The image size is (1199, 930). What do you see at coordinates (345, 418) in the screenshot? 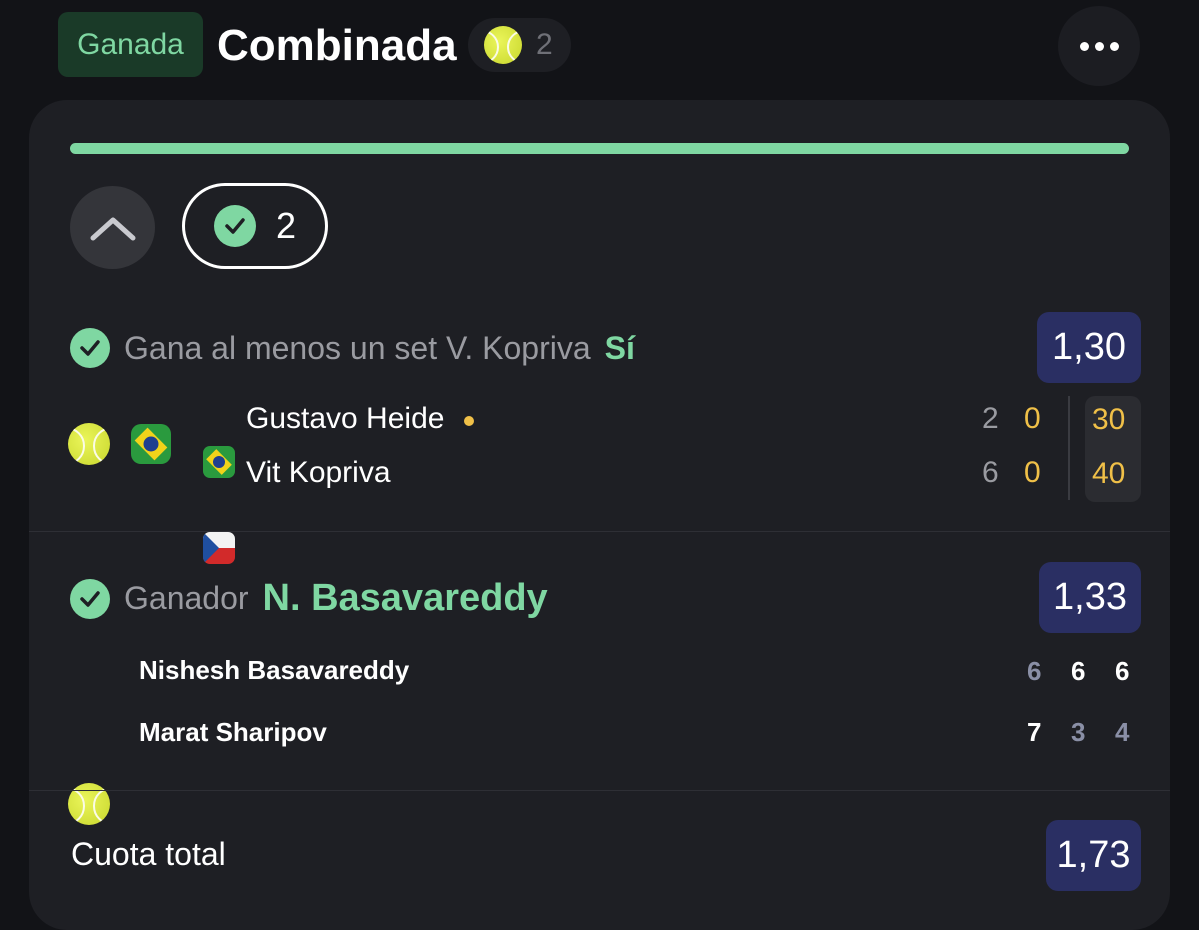
I see `player-name: Gustavo Heide` at bounding box center [345, 418].